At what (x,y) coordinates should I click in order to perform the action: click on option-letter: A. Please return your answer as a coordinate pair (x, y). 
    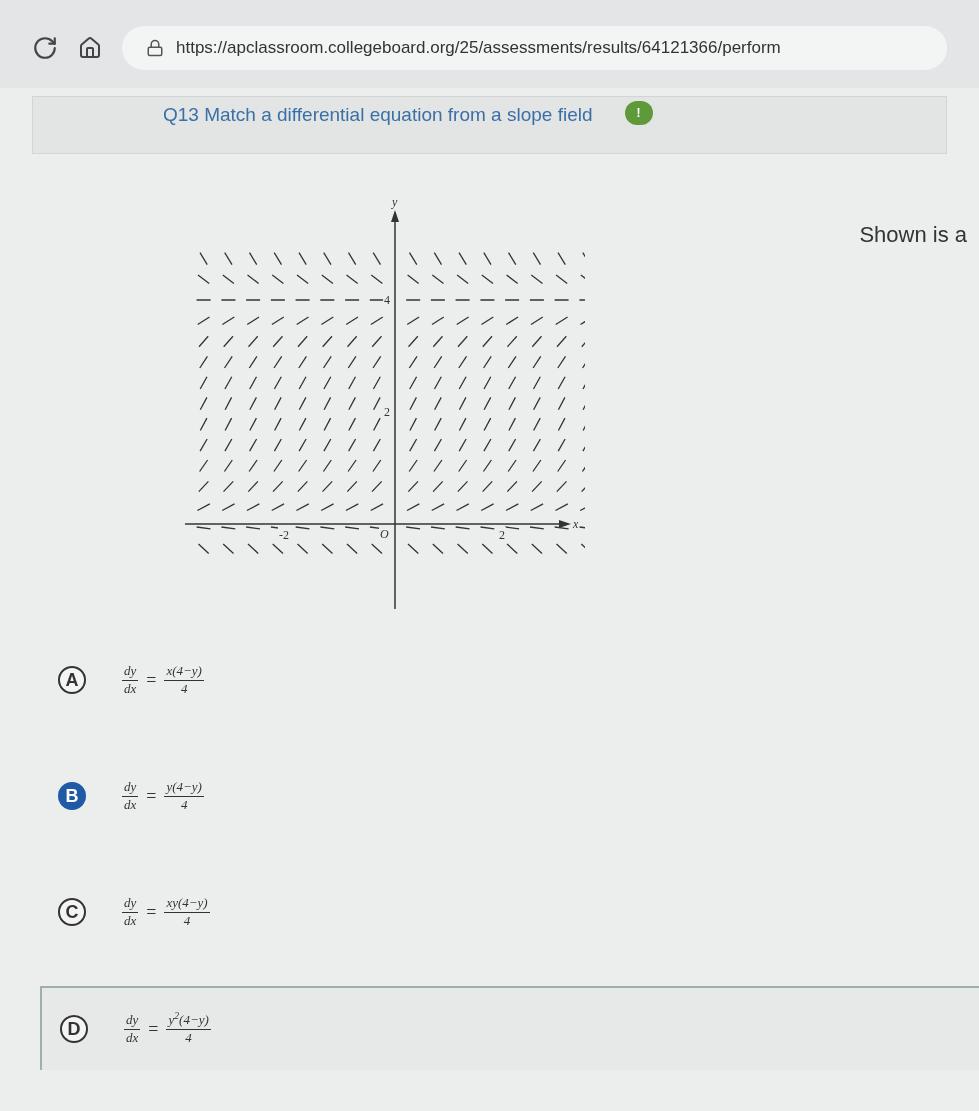
    Looking at the image, I should click on (72, 680).